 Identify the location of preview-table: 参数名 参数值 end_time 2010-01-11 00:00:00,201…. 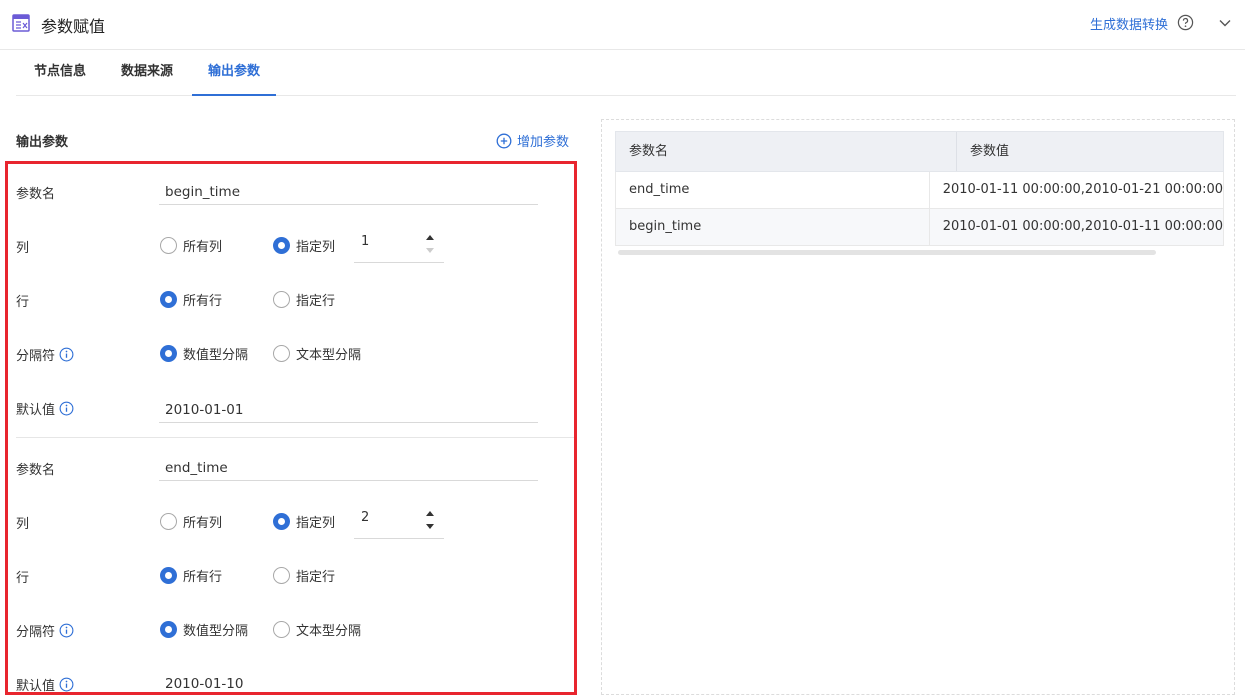
(919, 188).